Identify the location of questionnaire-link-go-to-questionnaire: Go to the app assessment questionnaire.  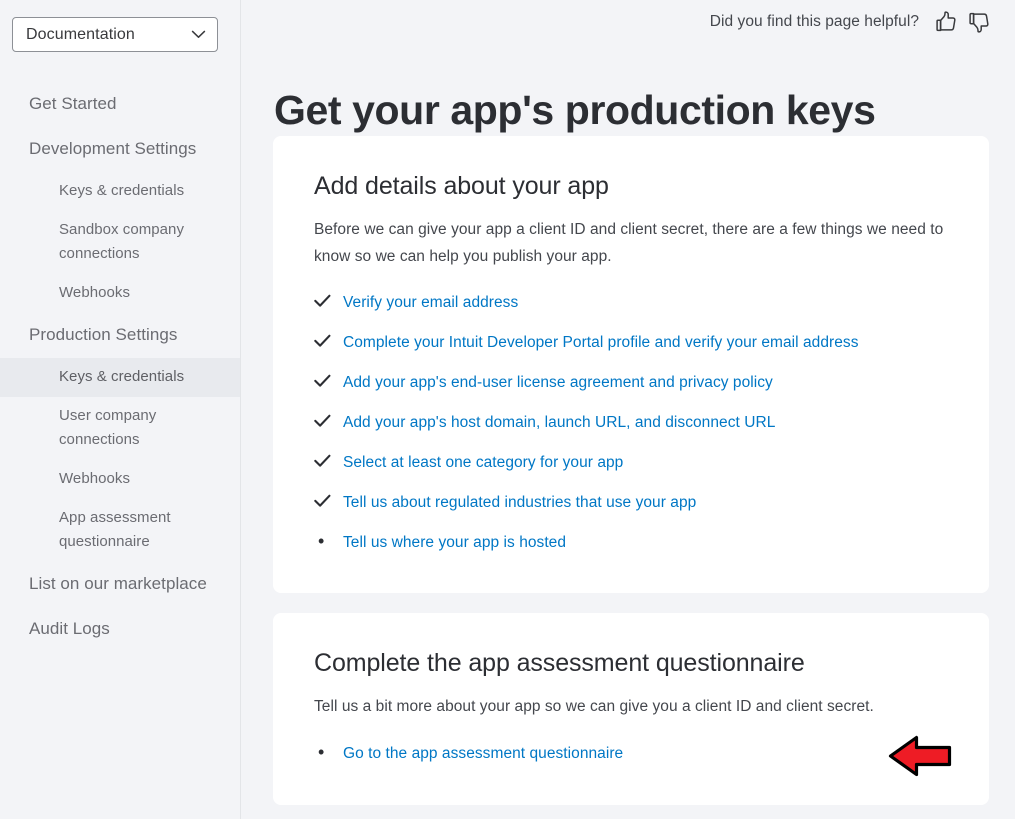
(483, 753).